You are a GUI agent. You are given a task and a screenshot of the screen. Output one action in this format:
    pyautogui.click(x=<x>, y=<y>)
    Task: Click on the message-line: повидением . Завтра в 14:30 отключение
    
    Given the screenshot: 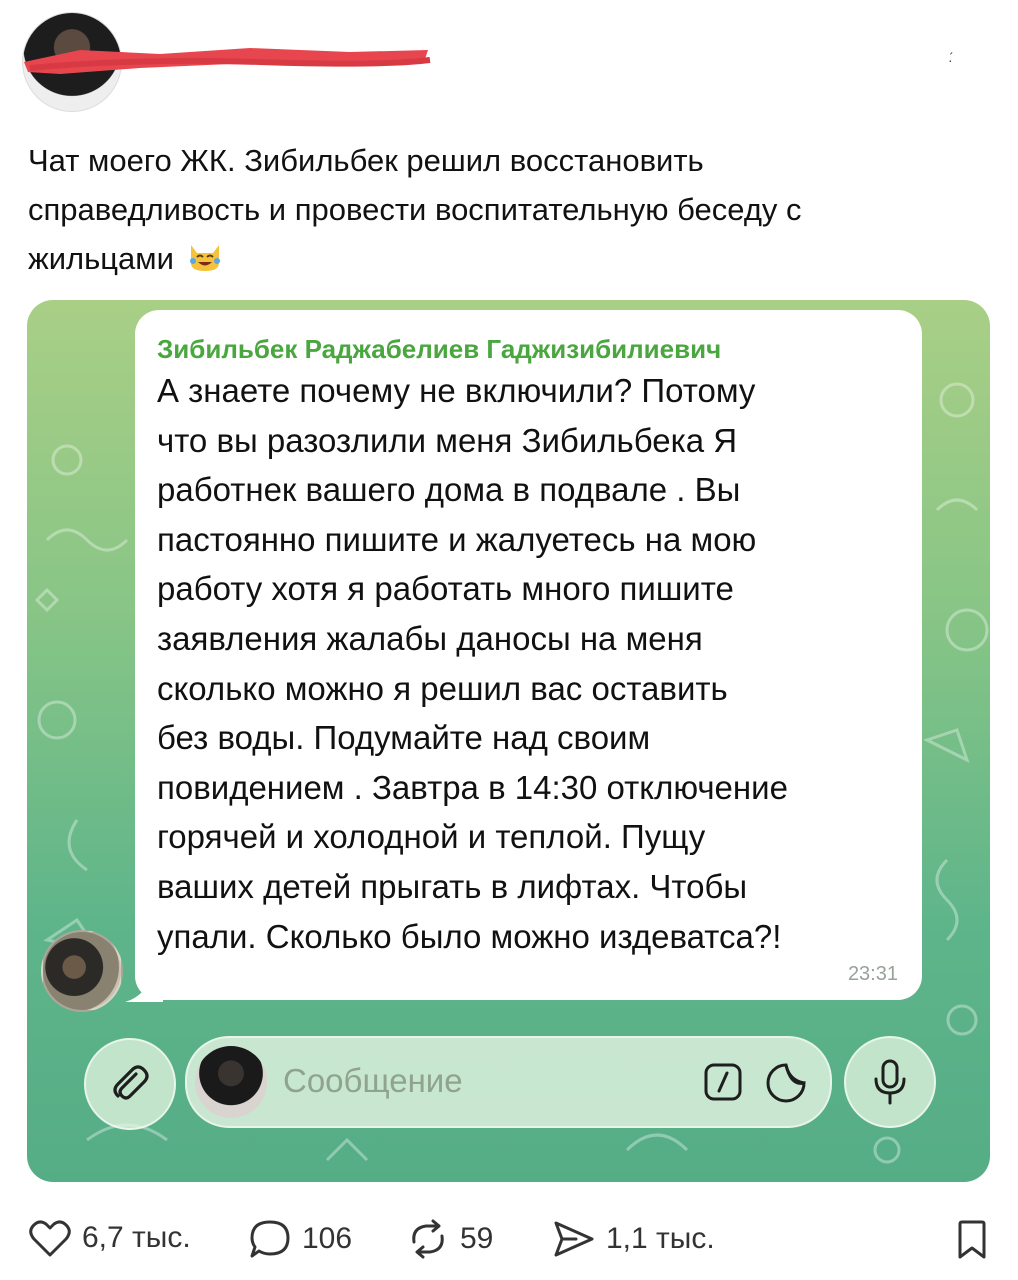 What is the action you would take?
    pyautogui.click(x=472, y=787)
    